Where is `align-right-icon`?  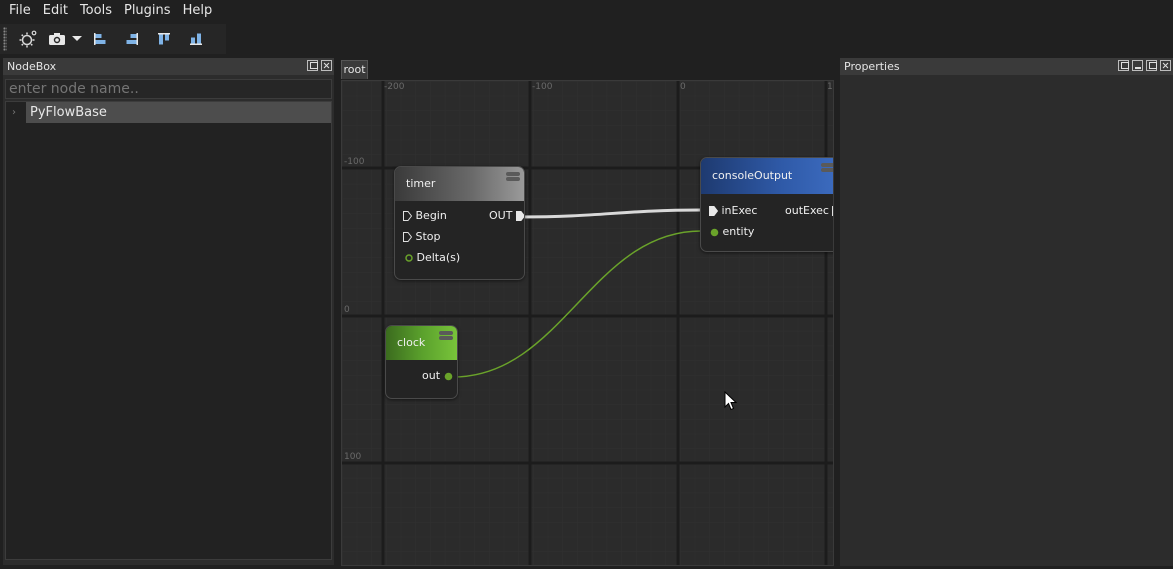
align-right-icon is located at coordinates (132, 39).